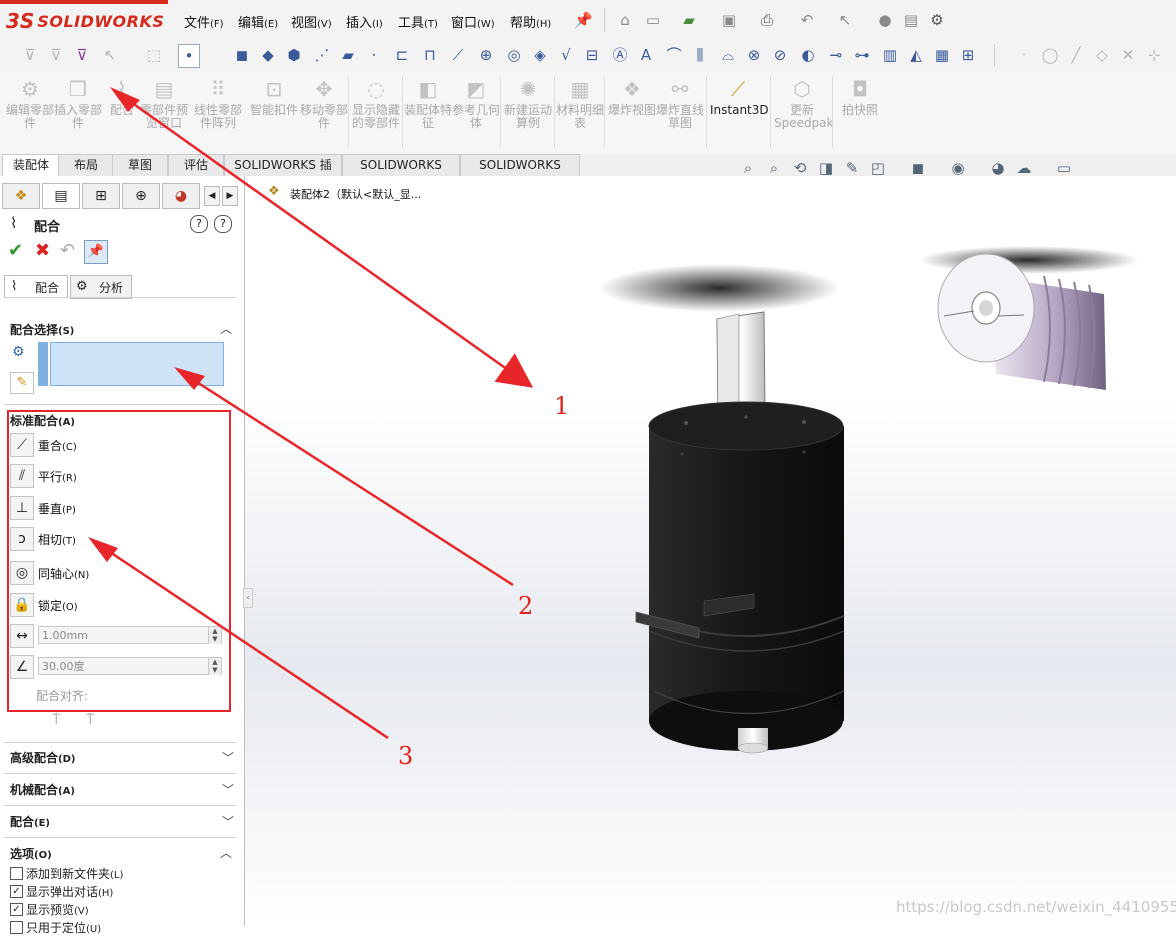 The image size is (1176, 936). Describe the element at coordinates (1036, 907) in the screenshot. I see `watermark: https://blog.csdn.net/weixin_44109556` at that location.